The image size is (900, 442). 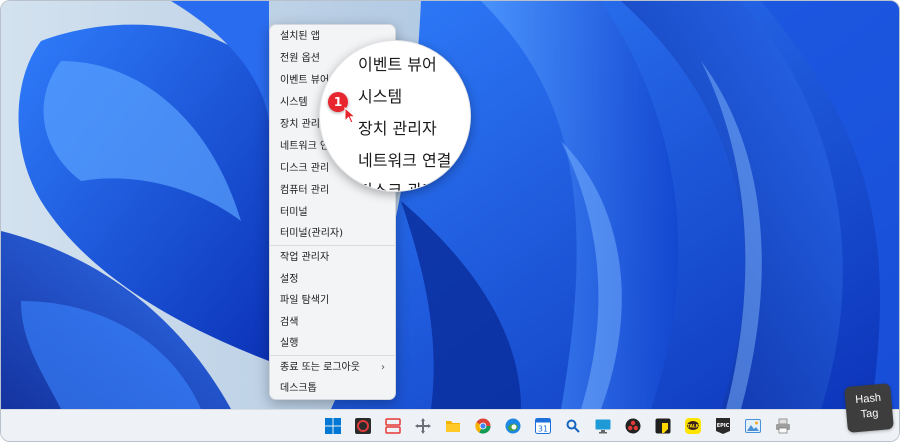 I want to click on magnified-disk-management: 디스크 관리, so click(x=397, y=186).